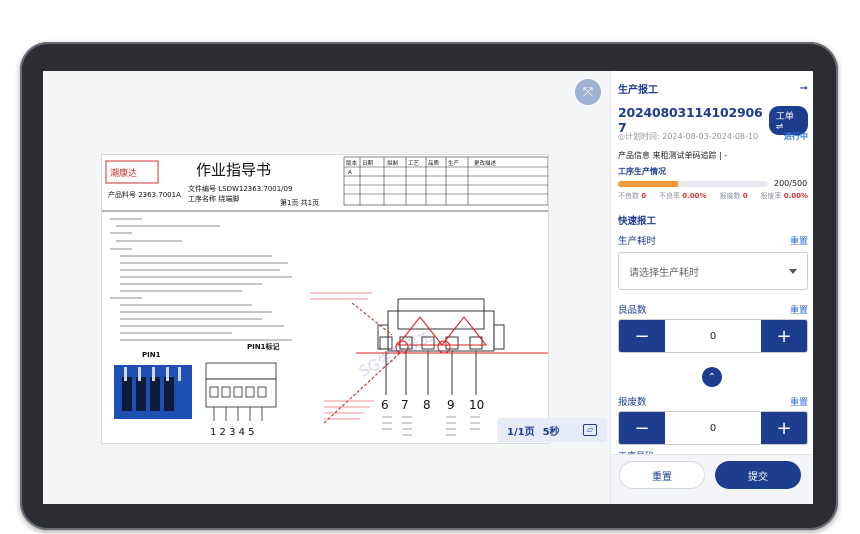 This screenshot has height=534, width=860. Describe the element at coordinates (733, 196) in the screenshot. I see `scrap-count: 报废数 0` at that location.